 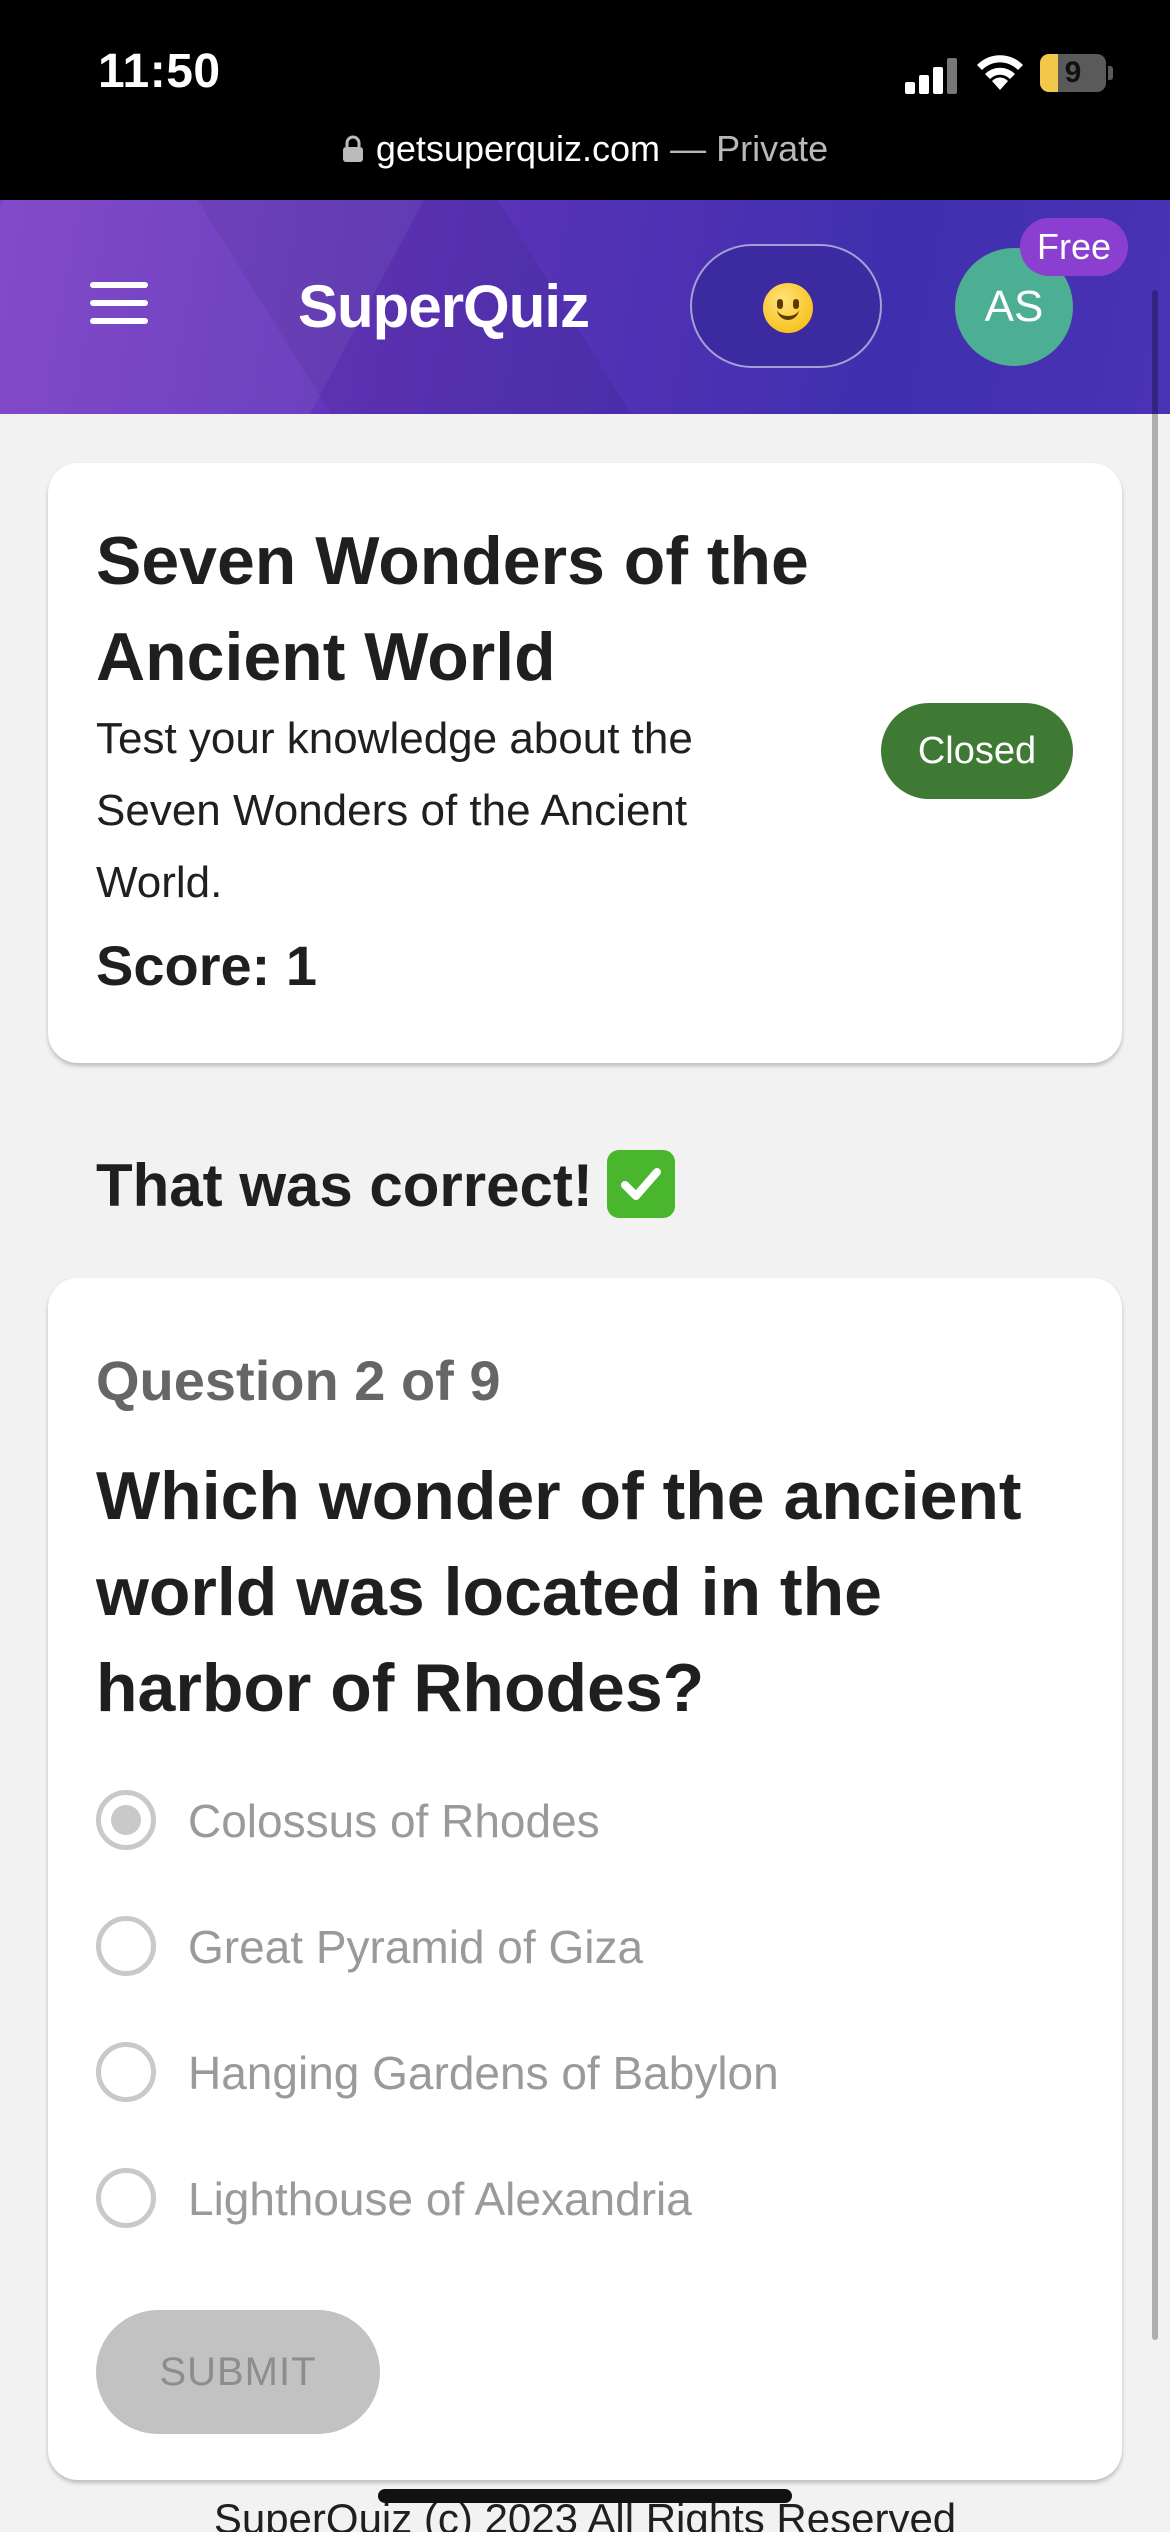 What do you see at coordinates (640, 1184) in the screenshot?
I see `check-mark-icon` at bounding box center [640, 1184].